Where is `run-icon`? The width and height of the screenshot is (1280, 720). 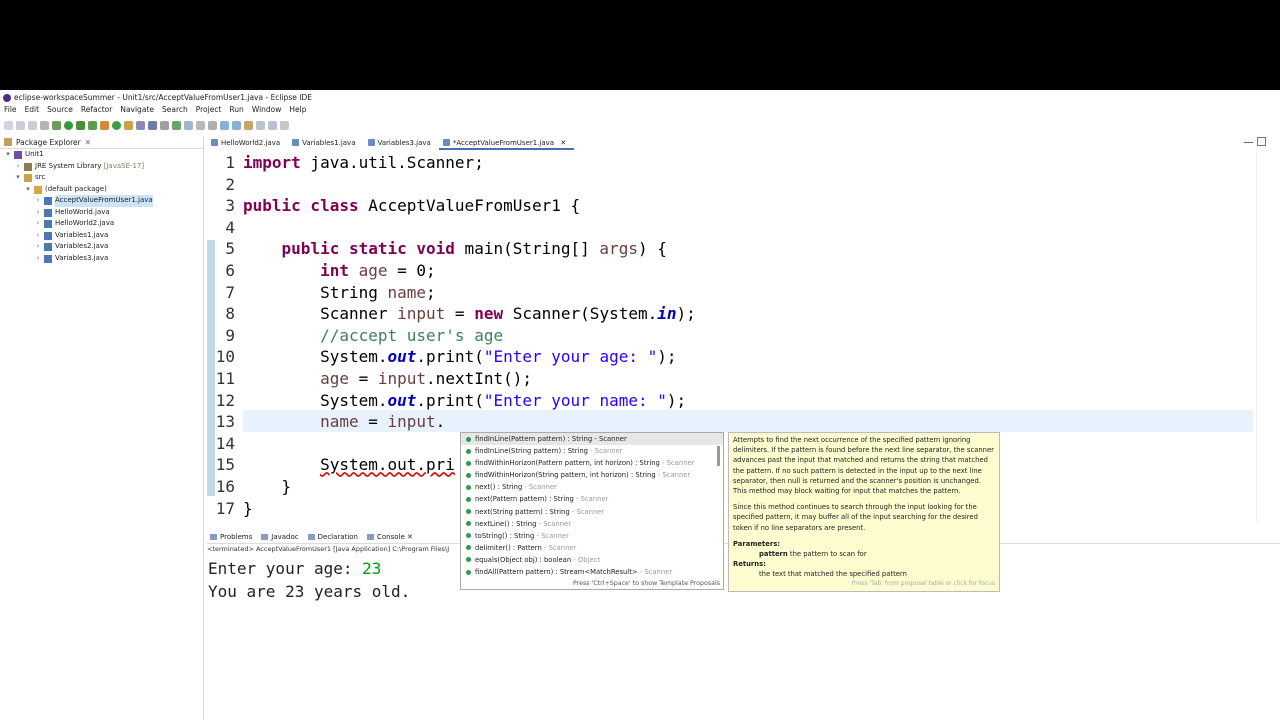
run-icon is located at coordinates (68, 125).